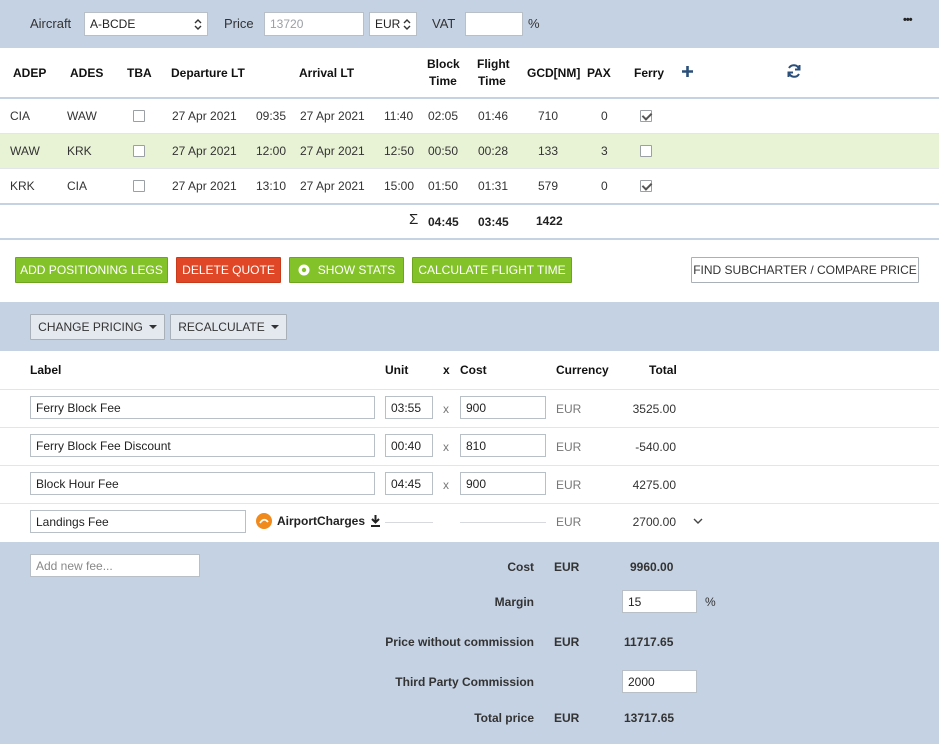 This screenshot has width=939, height=744. Describe the element at coordinates (146, 24) in the screenshot. I see `aircraft-select: A-BCDE` at that location.